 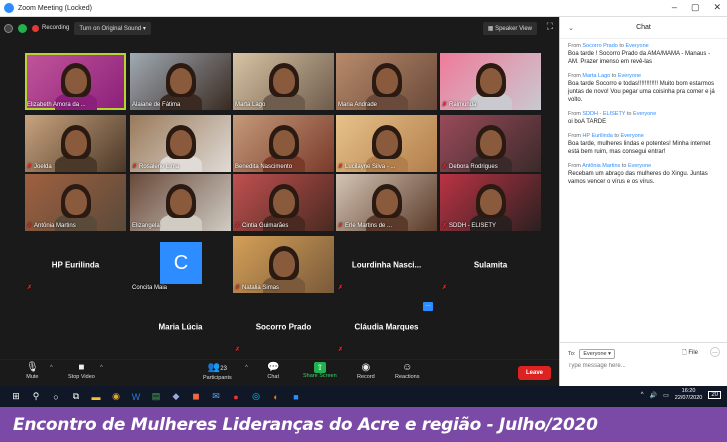 I want to click on edge-icon: ◎, so click(x=256, y=397).